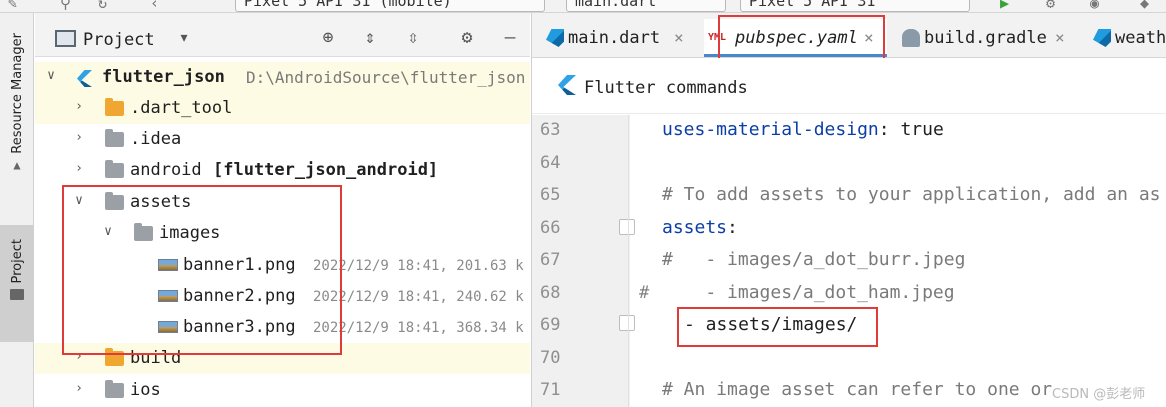  I want to click on line-number: 68, so click(550, 293).